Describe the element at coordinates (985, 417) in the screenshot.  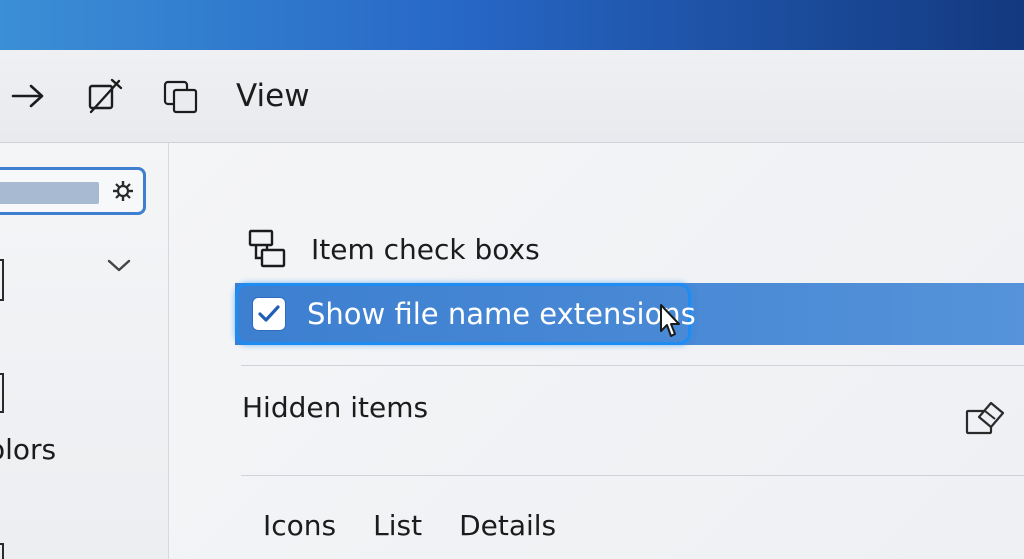
I see `toggle-visibility-icon` at that location.